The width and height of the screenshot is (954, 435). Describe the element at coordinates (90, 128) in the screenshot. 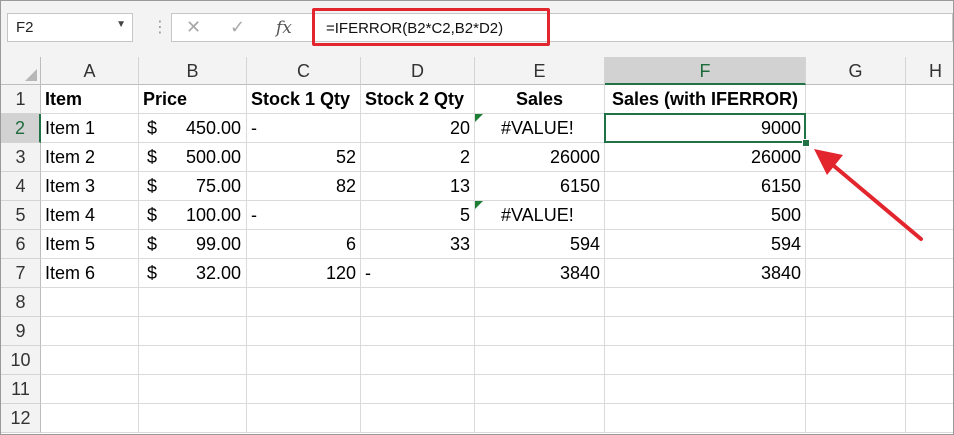

I see `item-cell: Item 1` at that location.